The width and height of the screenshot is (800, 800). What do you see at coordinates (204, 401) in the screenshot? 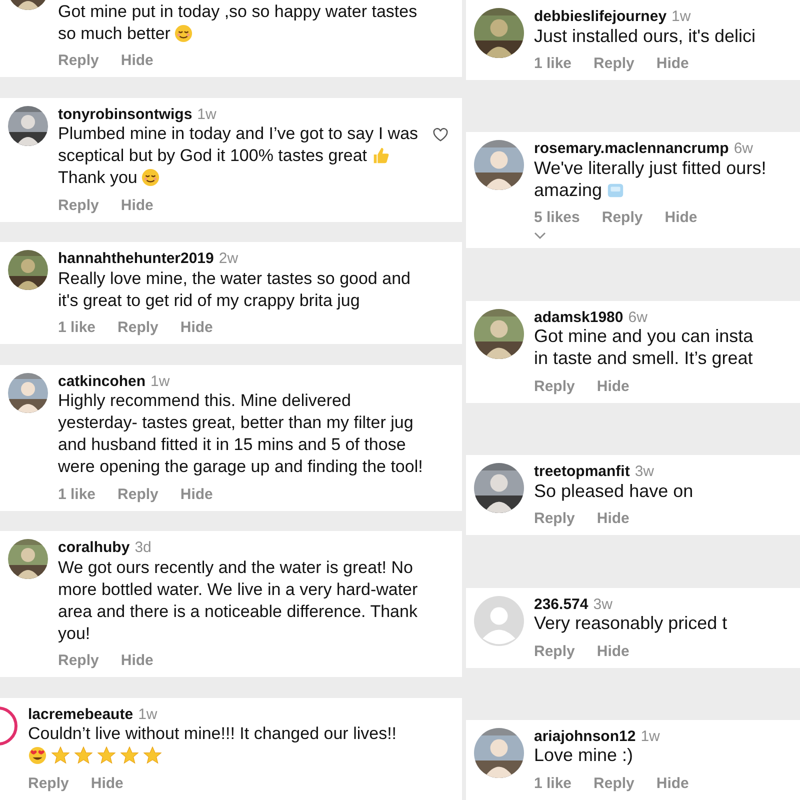
I see `comment-text: Highly recommend this. Mine delivered` at bounding box center [204, 401].